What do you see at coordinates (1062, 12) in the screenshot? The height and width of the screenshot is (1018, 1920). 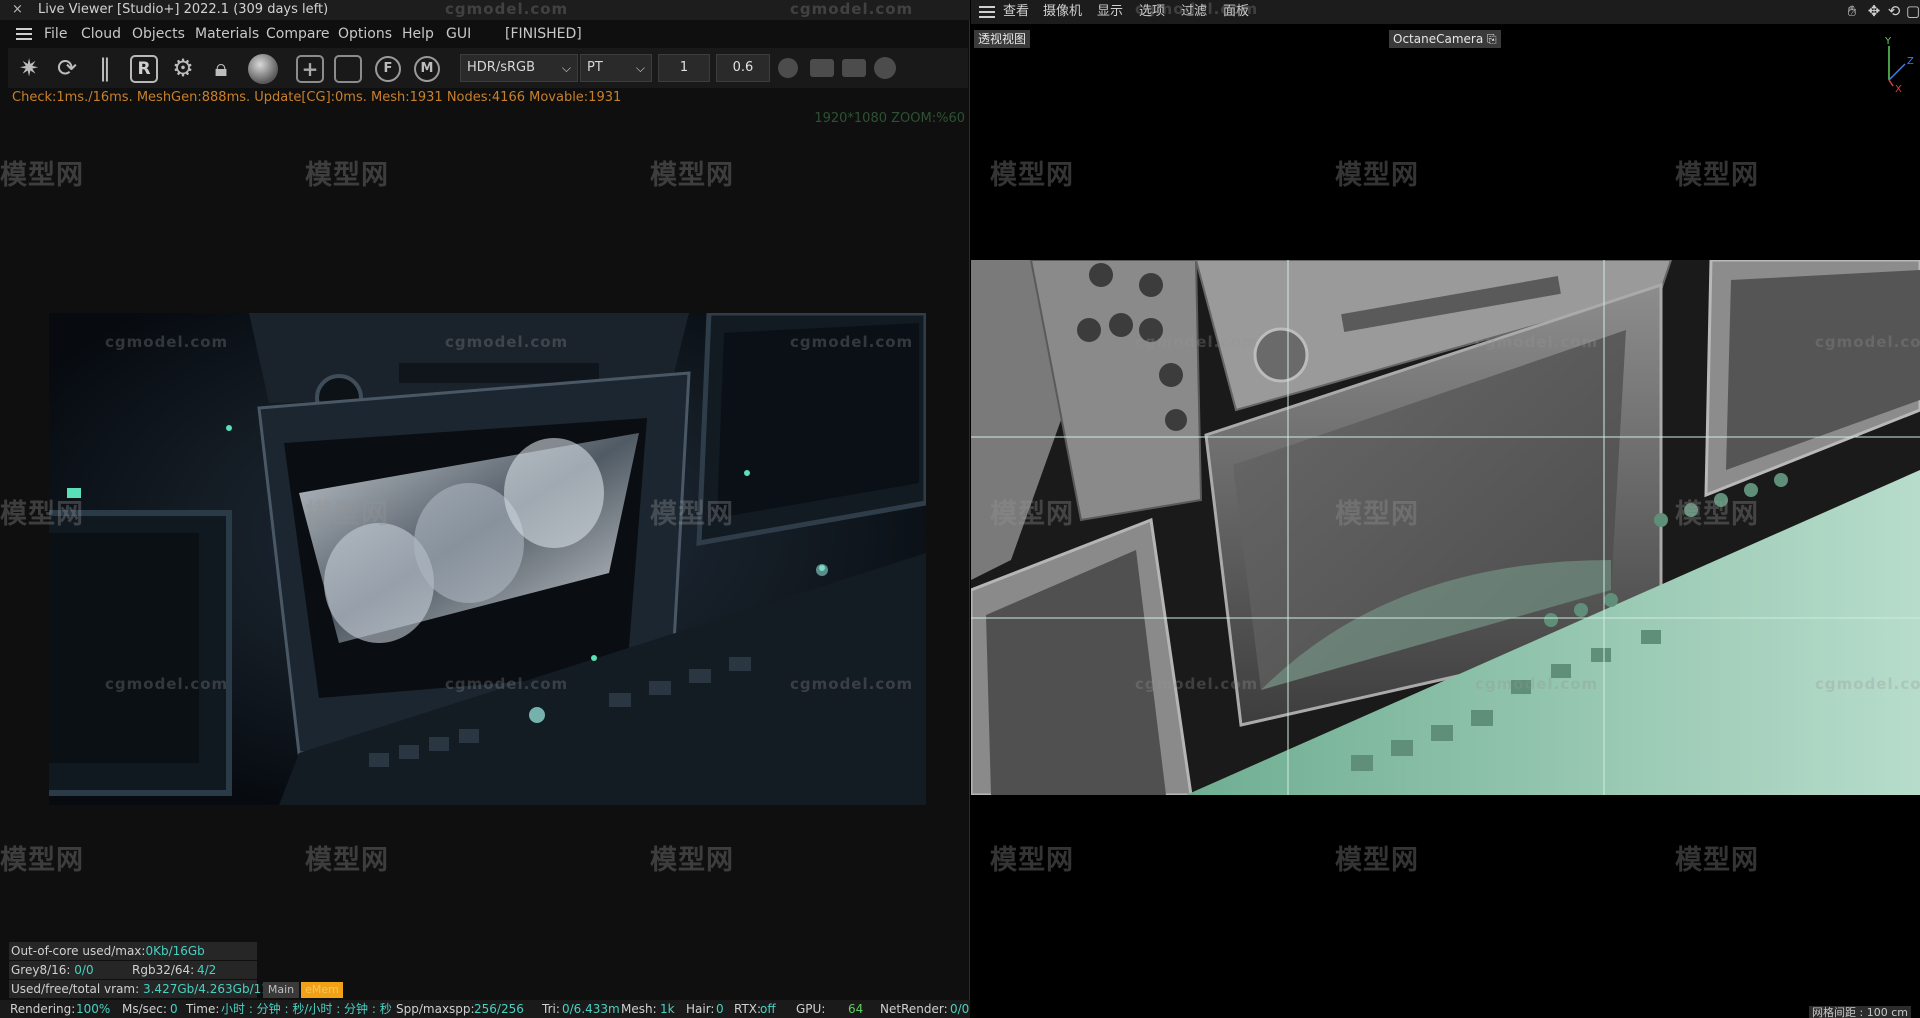 I see `menu-camera: 摄像机` at bounding box center [1062, 12].